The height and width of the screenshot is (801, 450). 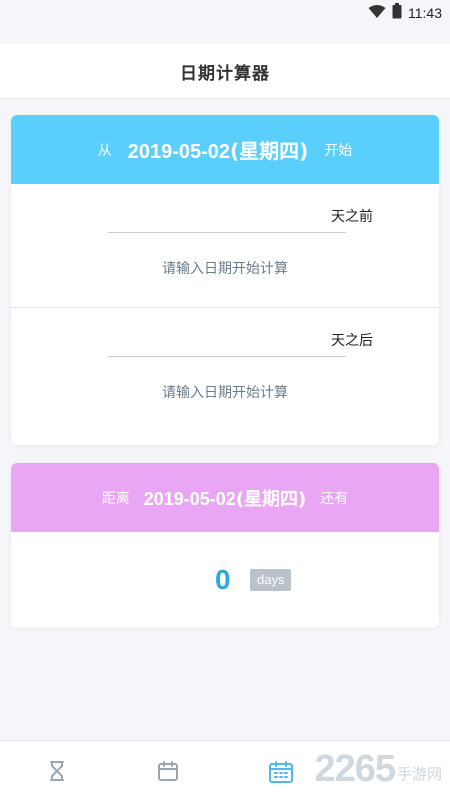 I want to click on calendar-icon, so click(x=168, y=774).